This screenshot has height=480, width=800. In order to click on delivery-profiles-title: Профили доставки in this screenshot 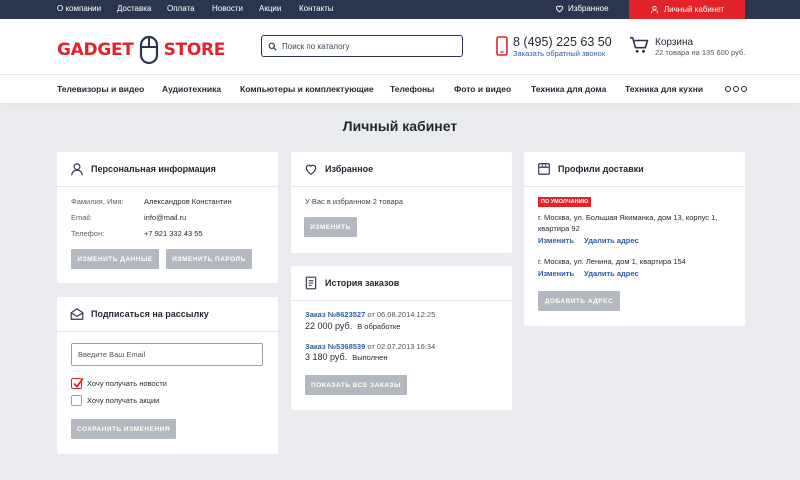, I will do `click(601, 169)`.